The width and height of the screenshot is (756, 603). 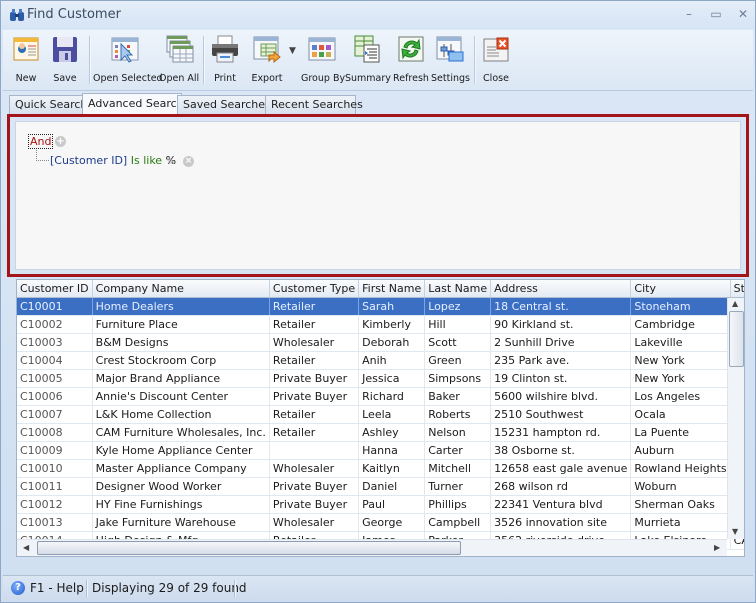 What do you see at coordinates (18, 588) in the screenshot?
I see `help-icon: ?` at bounding box center [18, 588].